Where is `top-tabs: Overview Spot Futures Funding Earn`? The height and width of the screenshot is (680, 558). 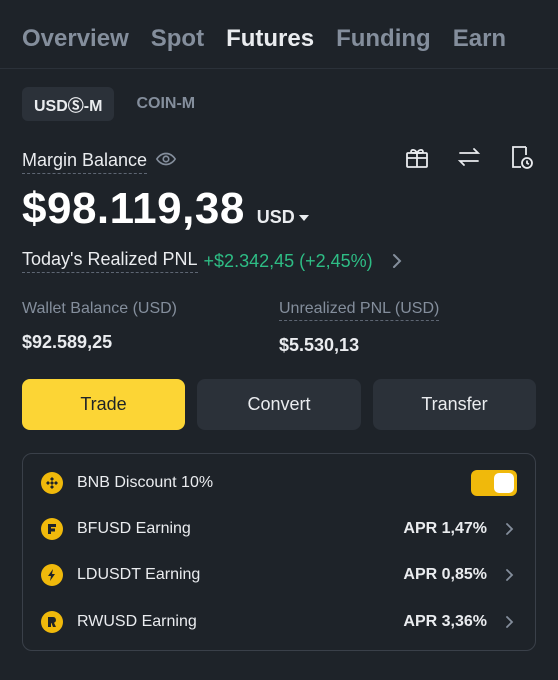 top-tabs: Overview Spot Futures Funding Earn is located at coordinates (264, 39).